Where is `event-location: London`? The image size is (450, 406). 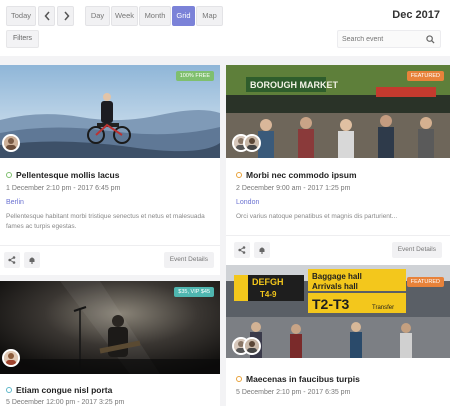
event-location: London is located at coordinates (247, 202).